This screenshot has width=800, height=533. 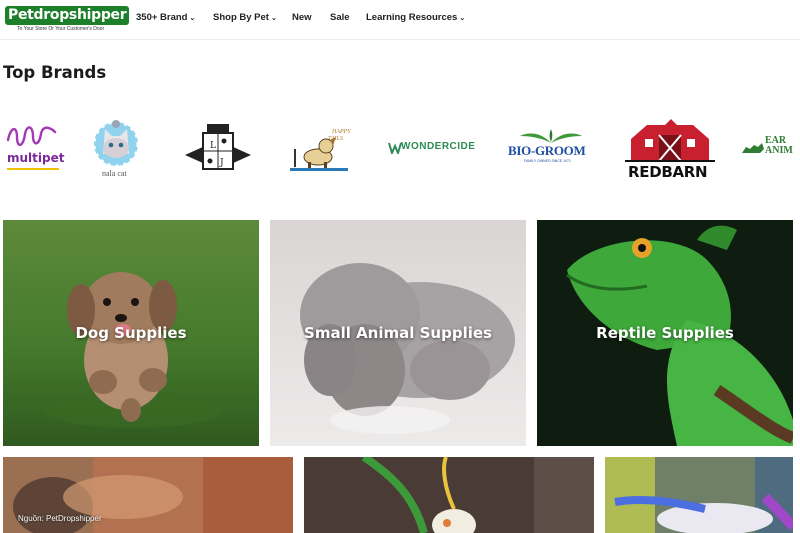 I want to click on nav-new-label: New, so click(x=302, y=17).